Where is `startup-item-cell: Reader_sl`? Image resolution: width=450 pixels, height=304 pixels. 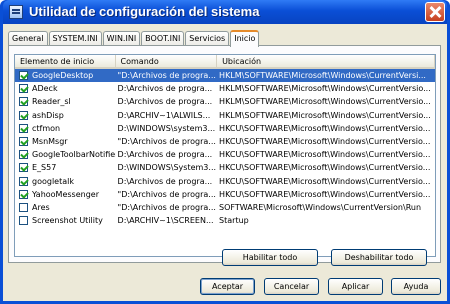 startup-item-cell: Reader_sl is located at coordinates (65, 101).